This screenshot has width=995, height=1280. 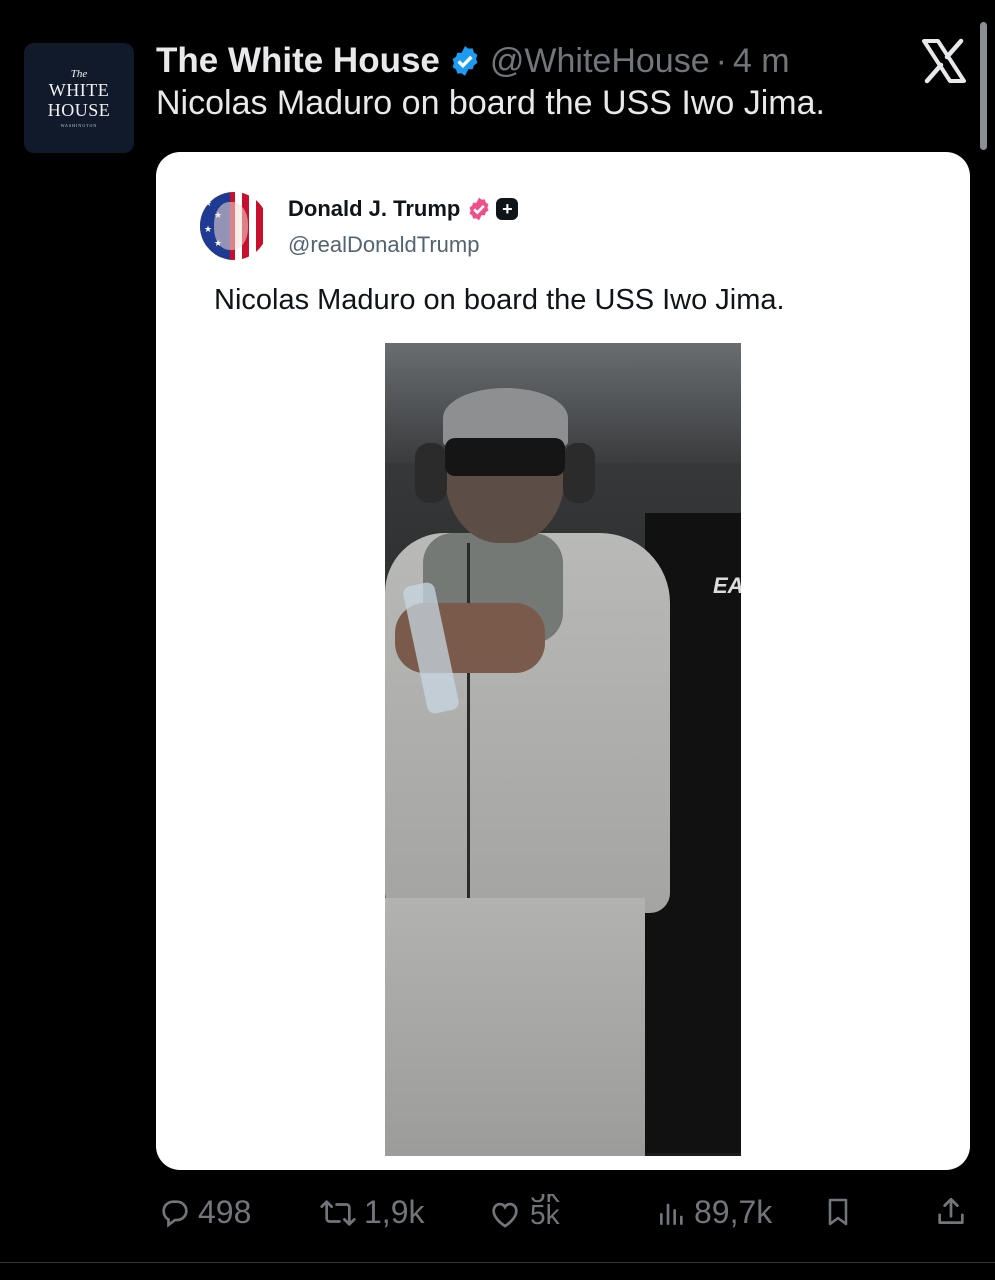 I want to click on quoted-author-display-name: Donald J. Trump, so click(x=374, y=209).